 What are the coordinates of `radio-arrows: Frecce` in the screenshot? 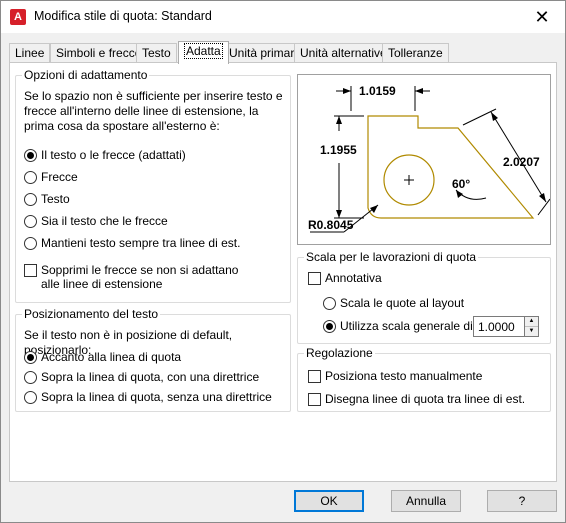 It's located at (51, 177).